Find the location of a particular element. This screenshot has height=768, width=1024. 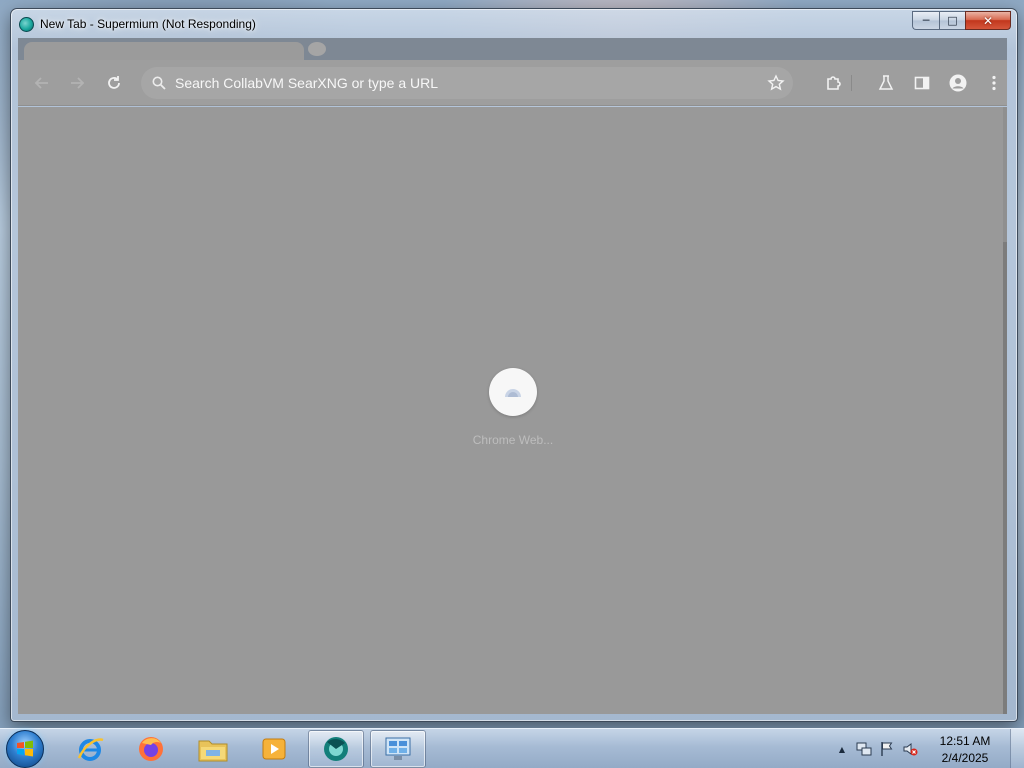

supermium-icon is located at coordinates (336, 749).